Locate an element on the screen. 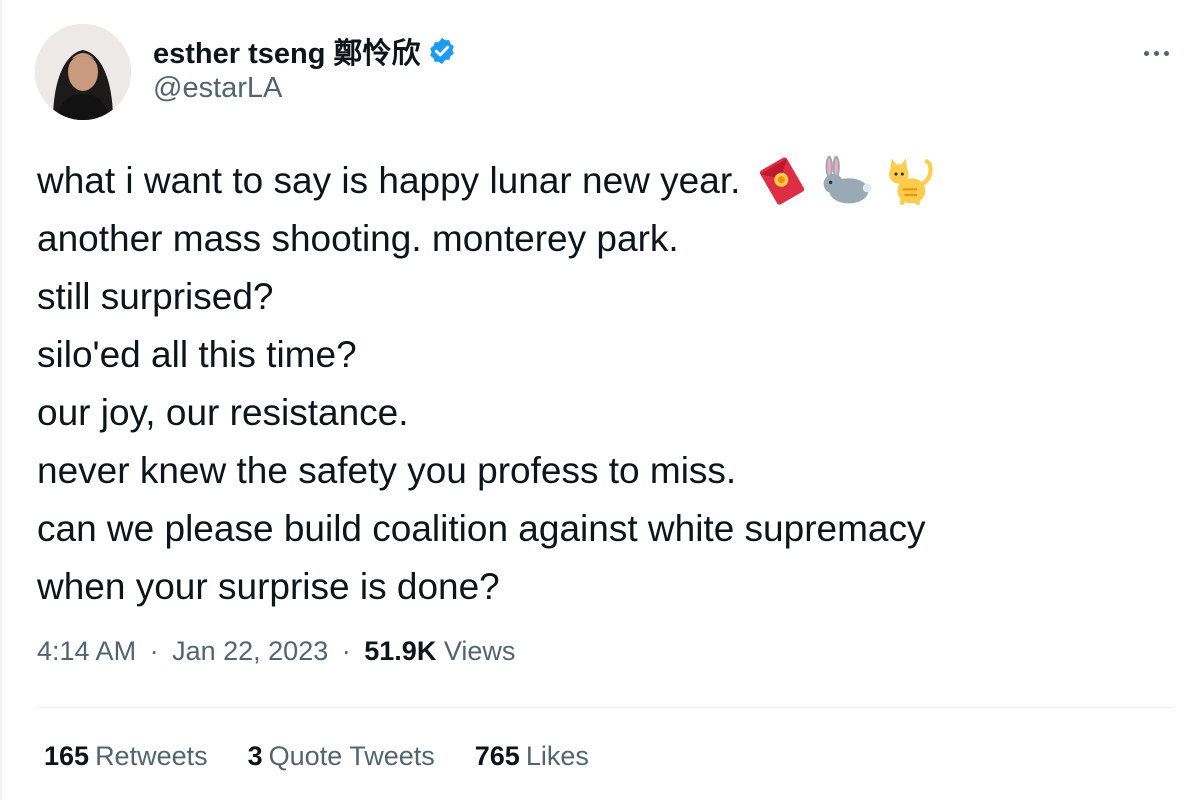 Image resolution: width=1200 pixels, height=800 pixels. tweet-date: Jan 22, 2023 is located at coordinates (250, 651).